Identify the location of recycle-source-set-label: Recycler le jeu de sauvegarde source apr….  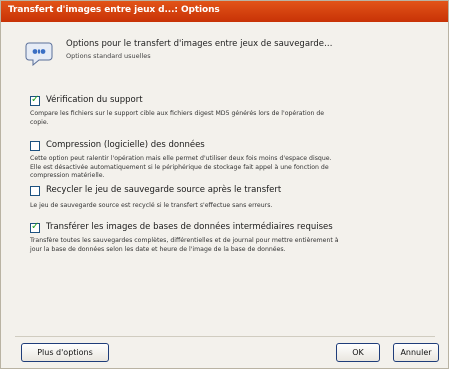
(163, 190).